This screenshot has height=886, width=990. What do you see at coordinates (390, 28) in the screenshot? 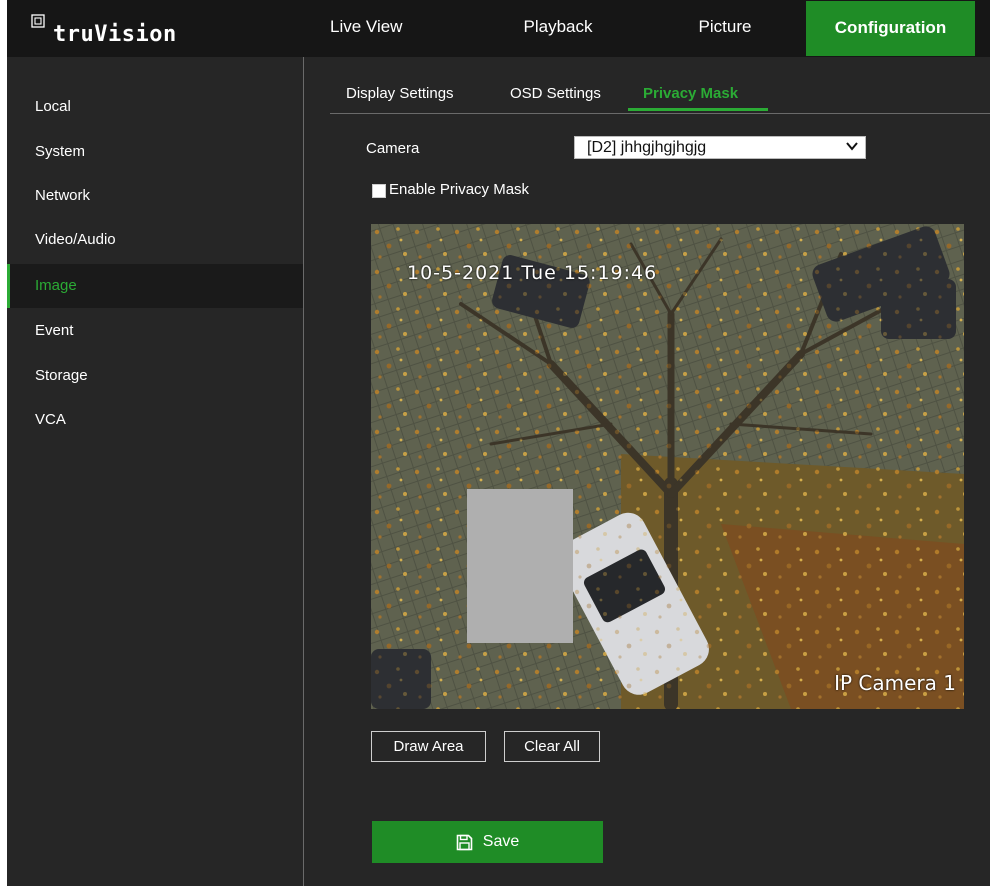
I see `nav-live-view: Live View` at bounding box center [390, 28].